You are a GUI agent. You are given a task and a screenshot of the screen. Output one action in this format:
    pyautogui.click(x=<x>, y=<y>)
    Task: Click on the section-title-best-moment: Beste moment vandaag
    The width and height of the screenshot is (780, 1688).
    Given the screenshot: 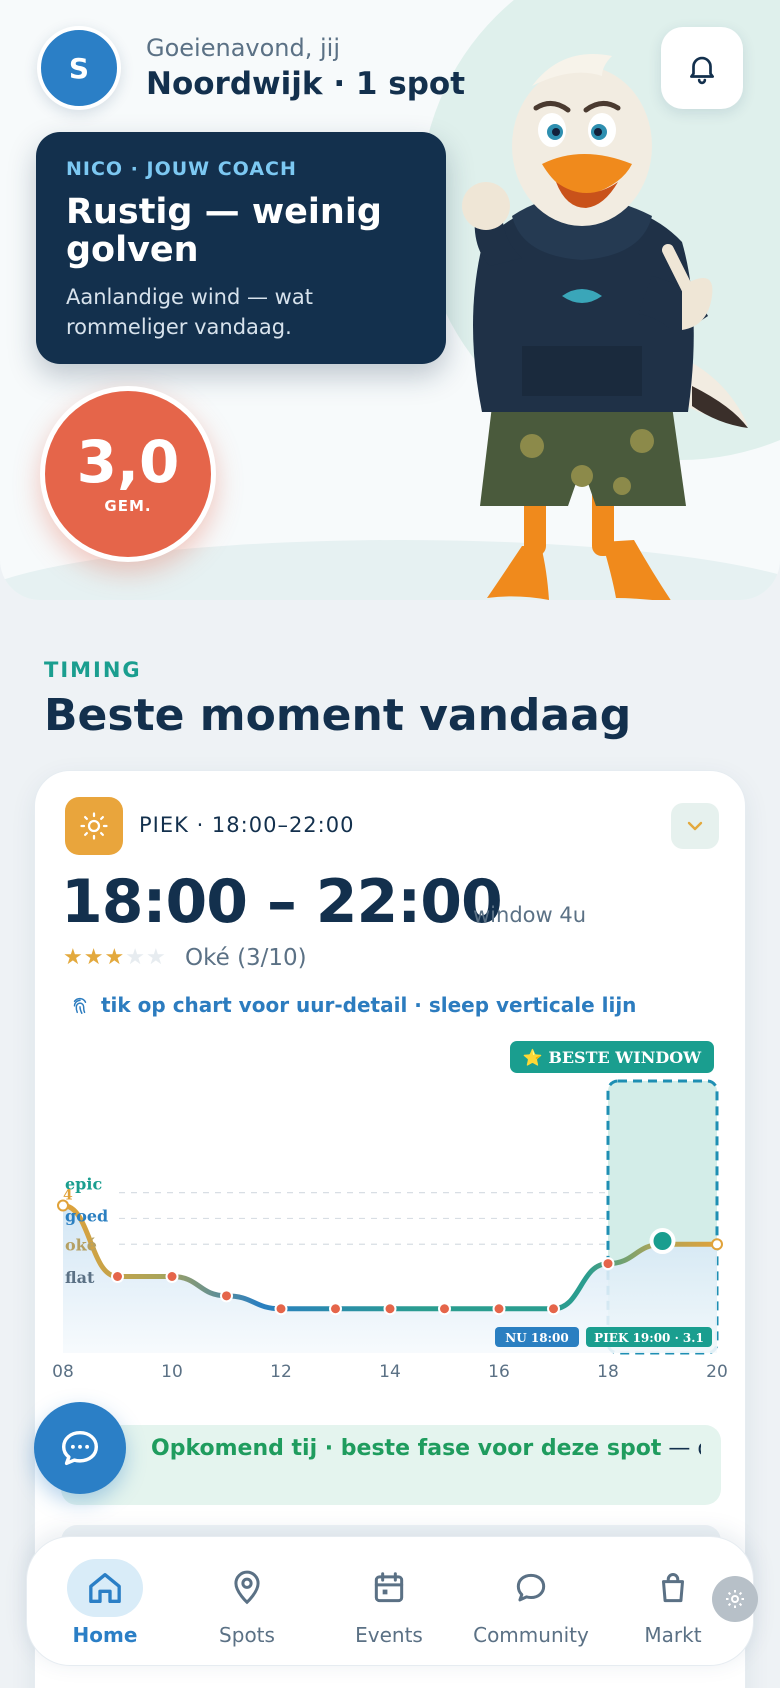 What is the action you would take?
    pyautogui.click(x=338, y=715)
    